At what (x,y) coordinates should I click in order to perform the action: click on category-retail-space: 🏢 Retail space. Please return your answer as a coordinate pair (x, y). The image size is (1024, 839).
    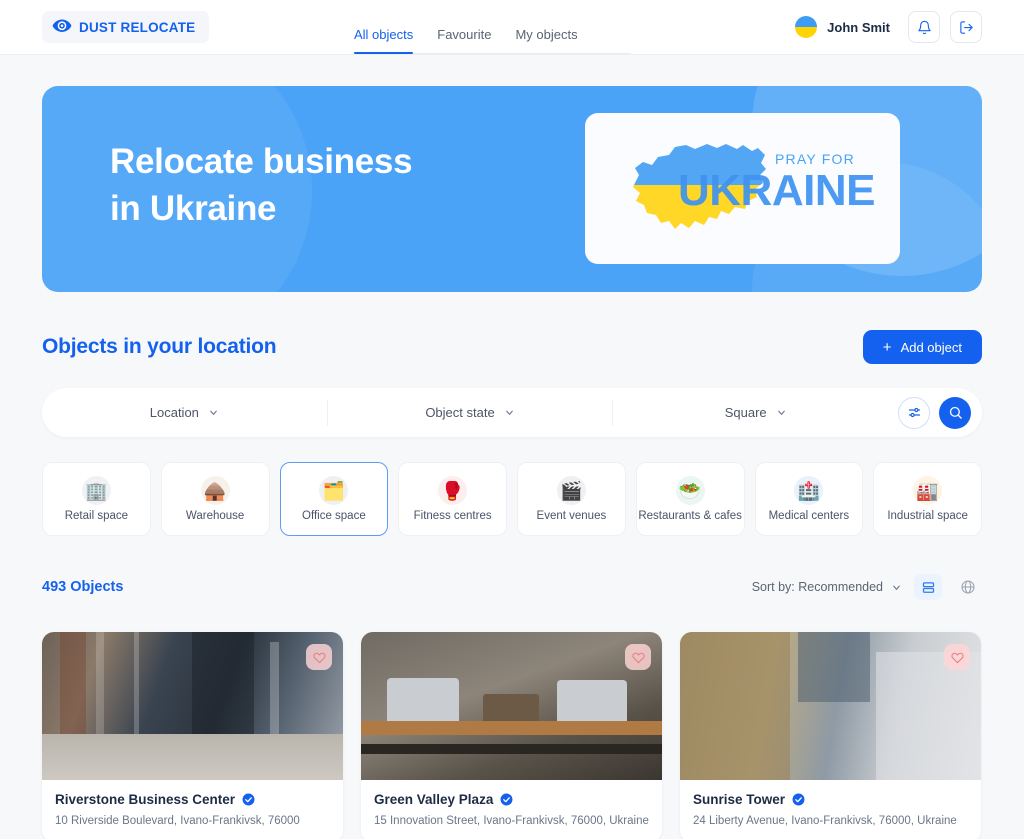
    Looking at the image, I should click on (96, 499).